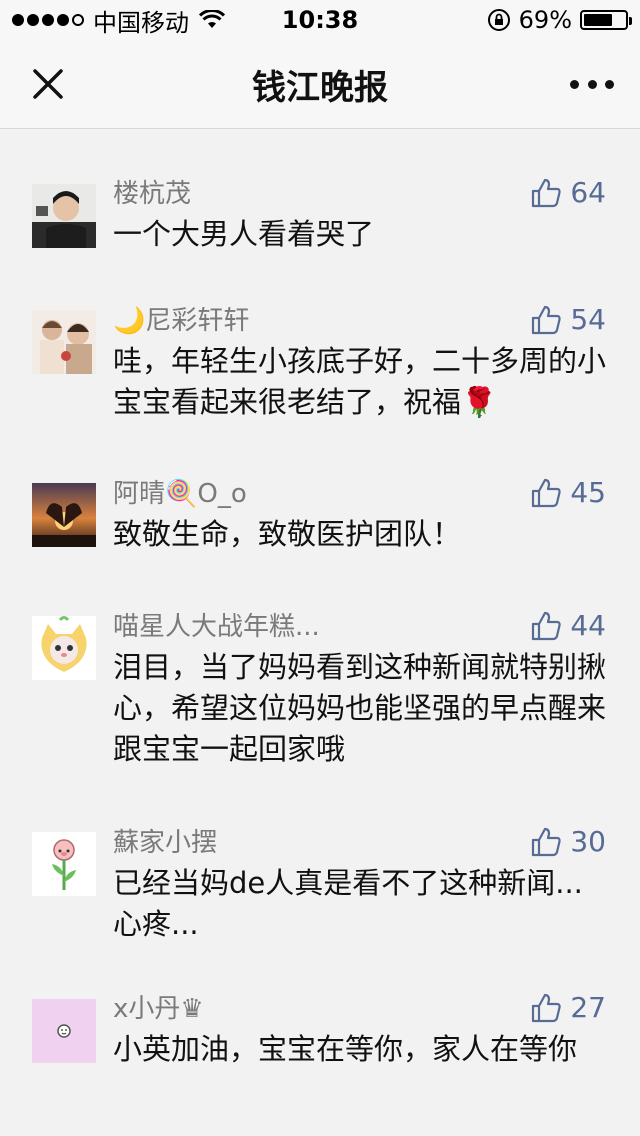 Image resolution: width=640 pixels, height=1136 pixels. I want to click on like-button: 64, so click(568, 192).